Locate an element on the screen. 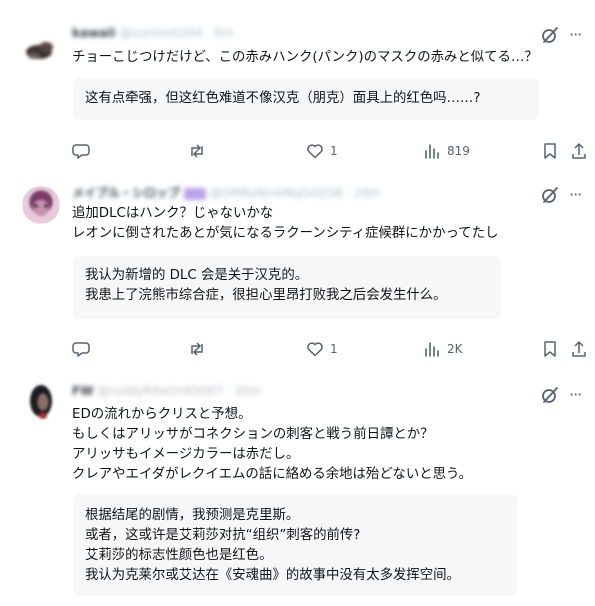  verified-badge is located at coordinates (194, 193).